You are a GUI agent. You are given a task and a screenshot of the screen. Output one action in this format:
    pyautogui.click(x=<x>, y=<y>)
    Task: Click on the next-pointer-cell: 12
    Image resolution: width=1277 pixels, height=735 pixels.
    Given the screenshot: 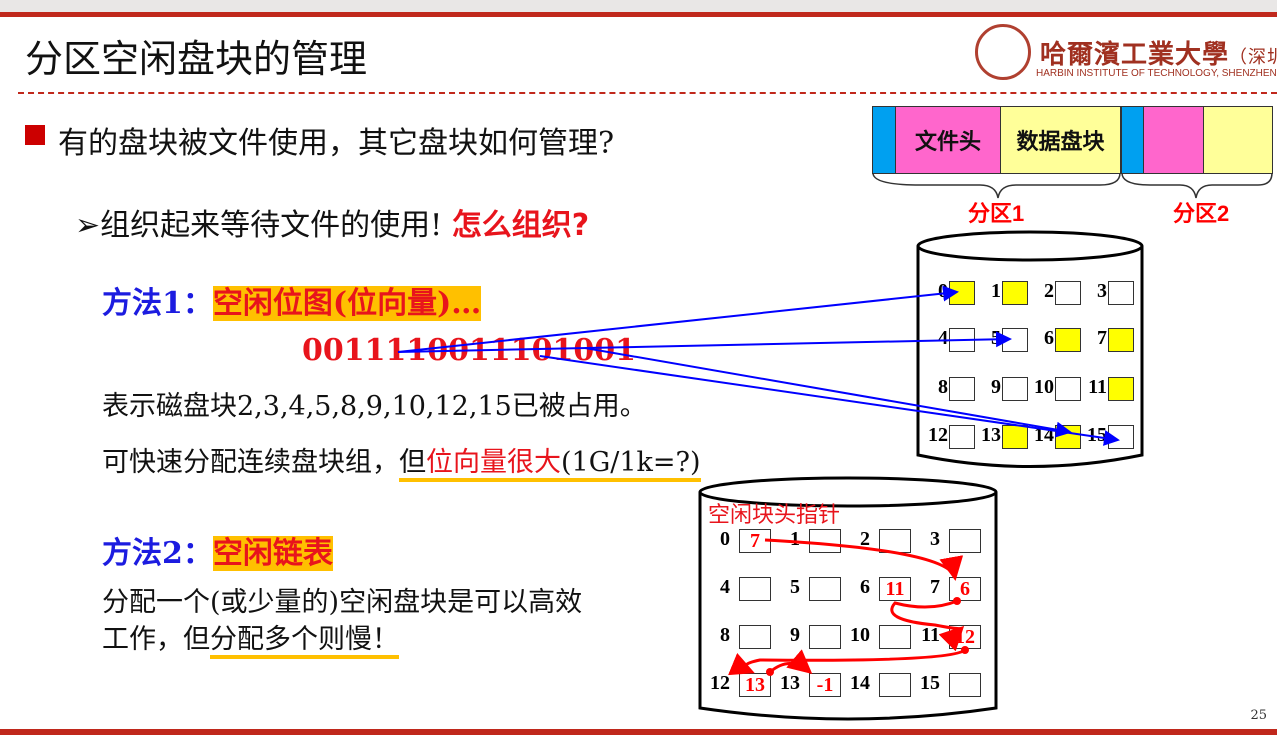 What is the action you would take?
    pyautogui.click(x=965, y=637)
    